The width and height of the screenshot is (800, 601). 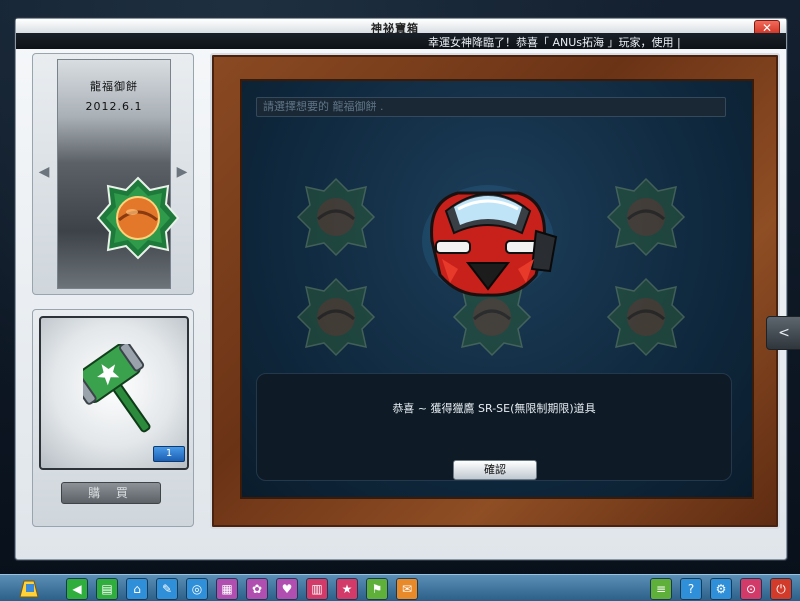 I want to click on quantity-badge: 1, so click(x=169, y=454).